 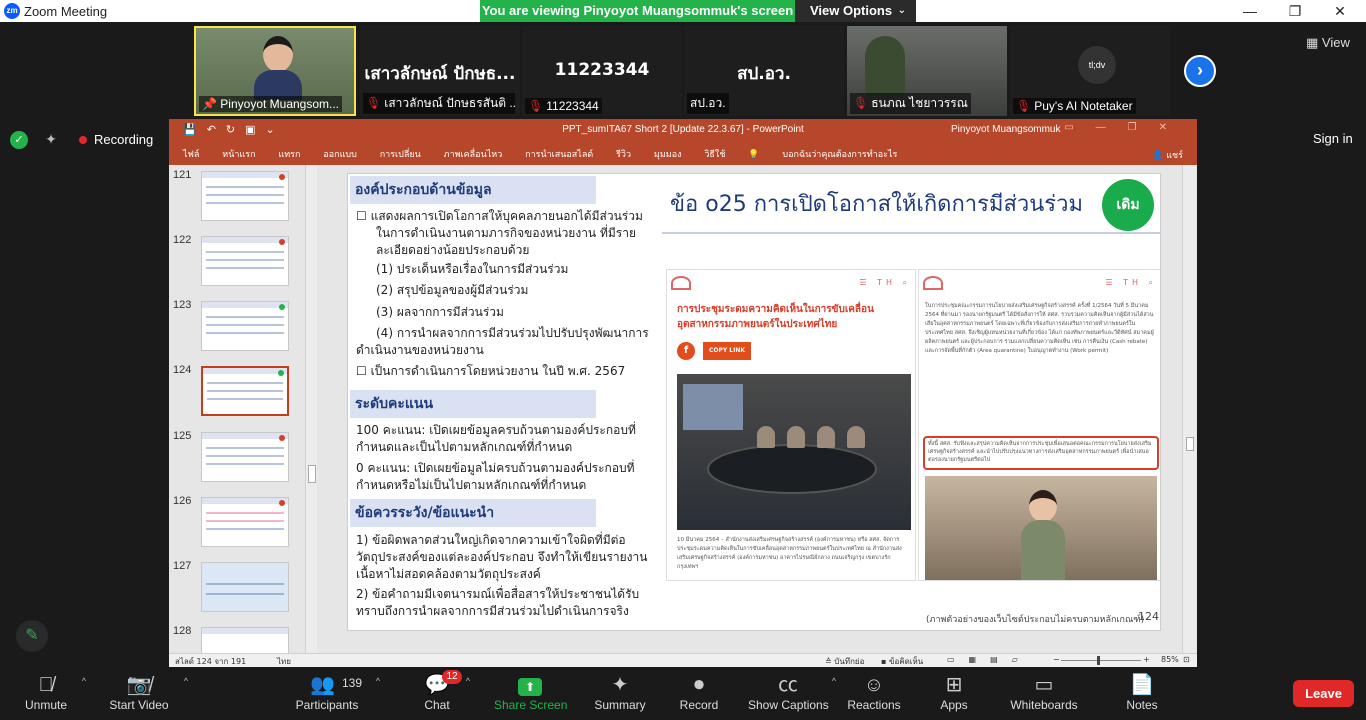 I want to click on tab-view: มุมมอง, so click(x=668, y=155).